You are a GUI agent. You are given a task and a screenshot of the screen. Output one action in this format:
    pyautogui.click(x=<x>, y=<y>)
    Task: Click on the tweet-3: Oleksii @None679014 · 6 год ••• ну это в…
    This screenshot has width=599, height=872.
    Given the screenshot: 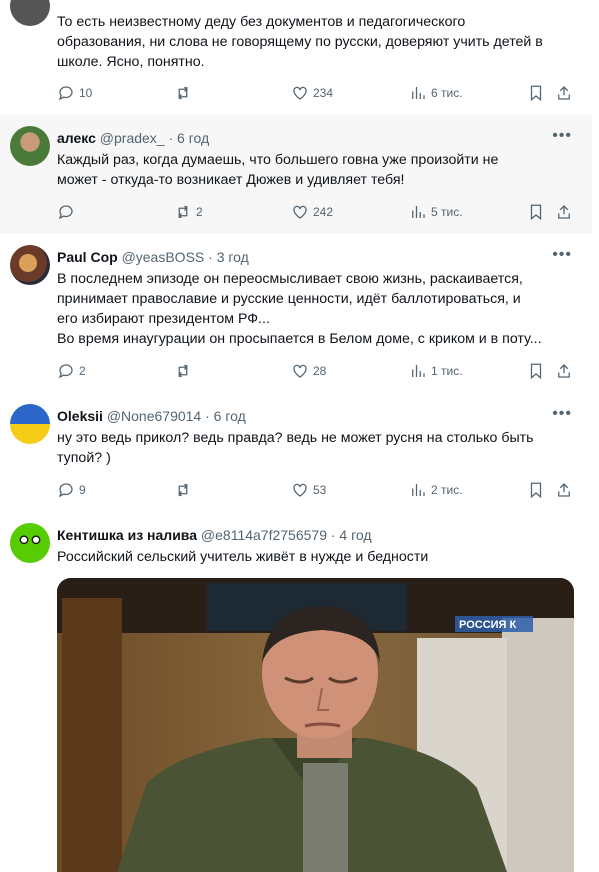 What is the action you would take?
    pyautogui.click(x=296, y=453)
    